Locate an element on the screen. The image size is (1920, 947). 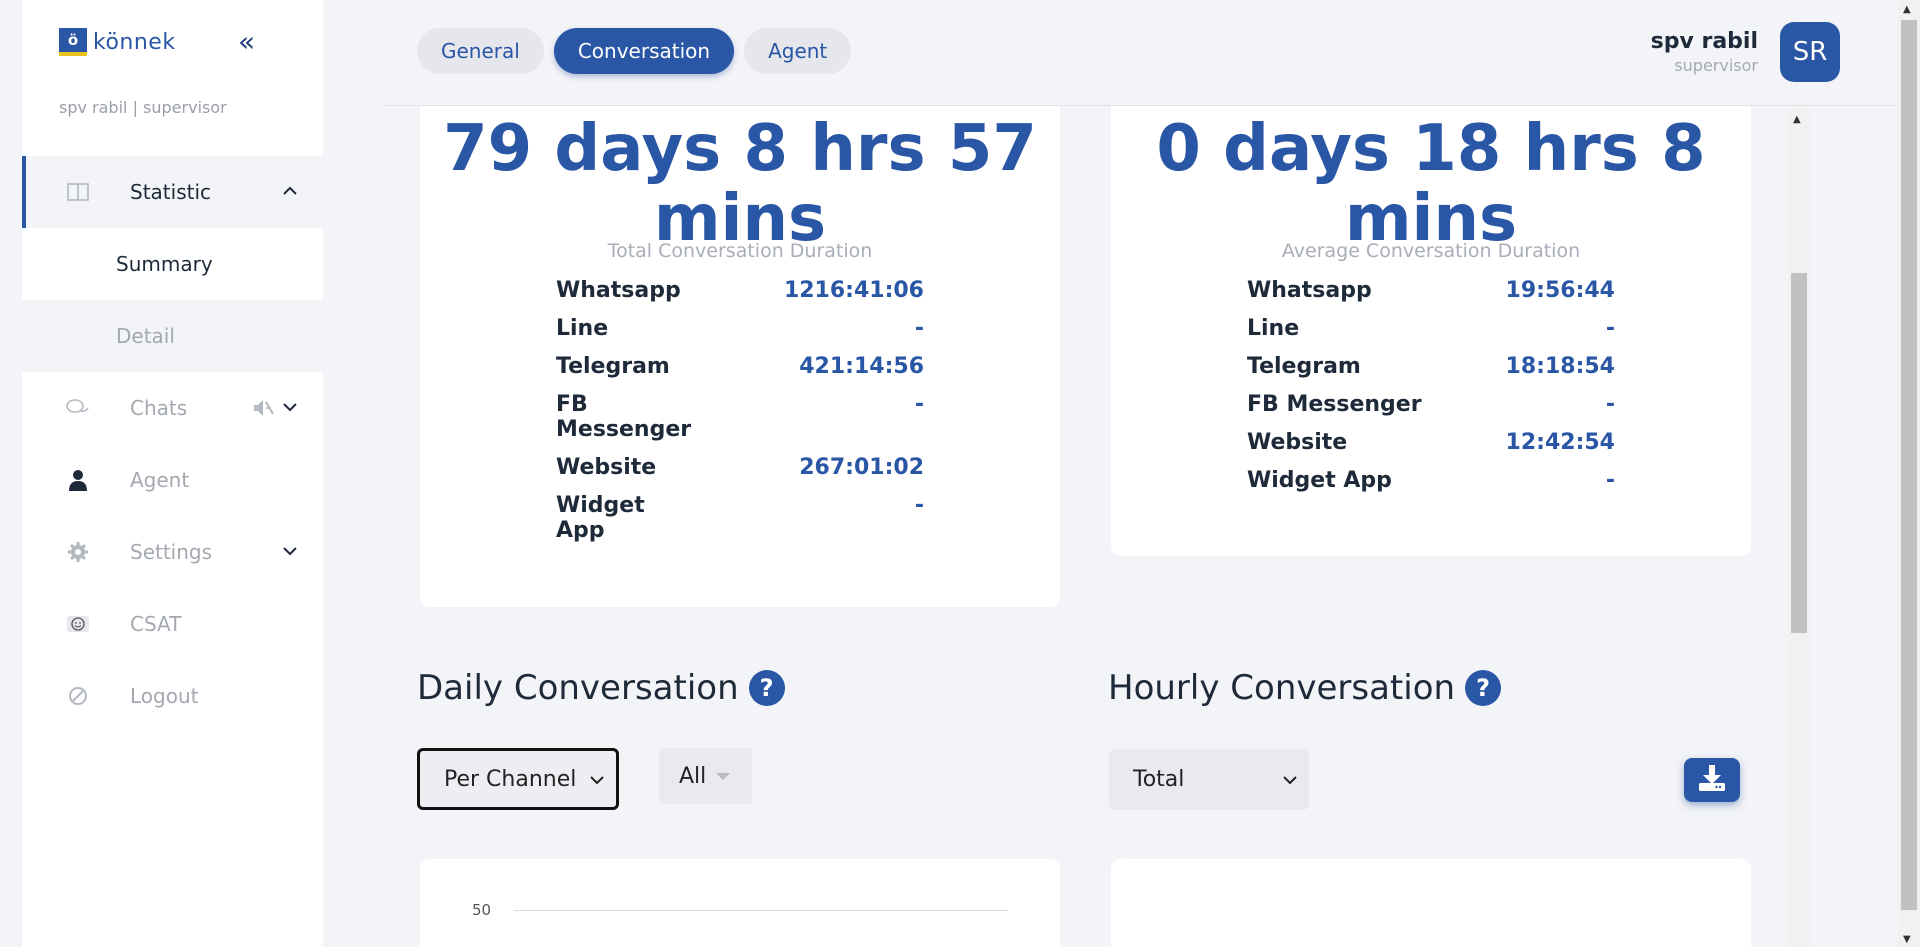
sidebar-item-chats: Chats is located at coordinates (172, 408).